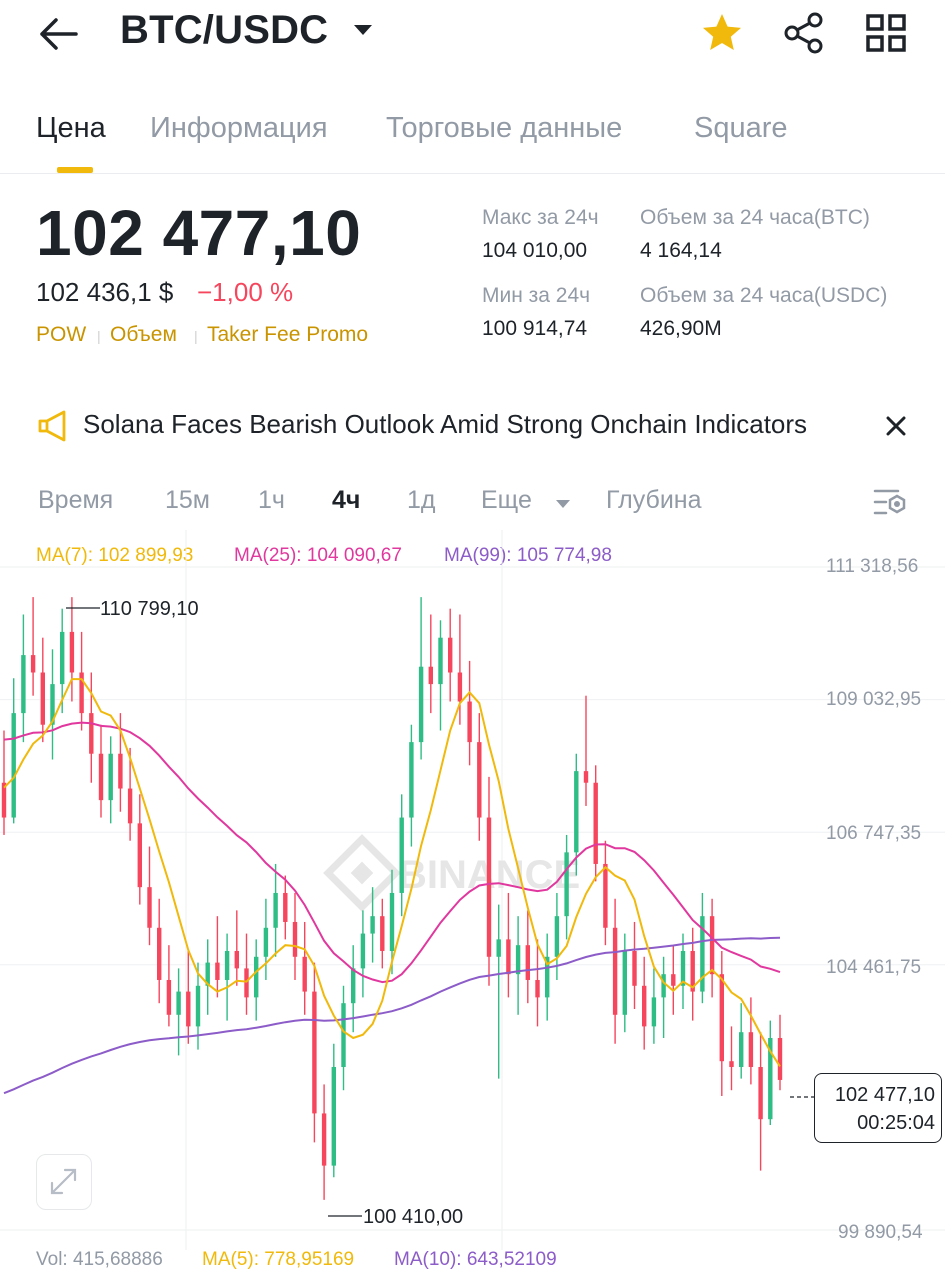 This screenshot has height=1280, width=945. I want to click on tab-price: Цена, so click(71, 128).